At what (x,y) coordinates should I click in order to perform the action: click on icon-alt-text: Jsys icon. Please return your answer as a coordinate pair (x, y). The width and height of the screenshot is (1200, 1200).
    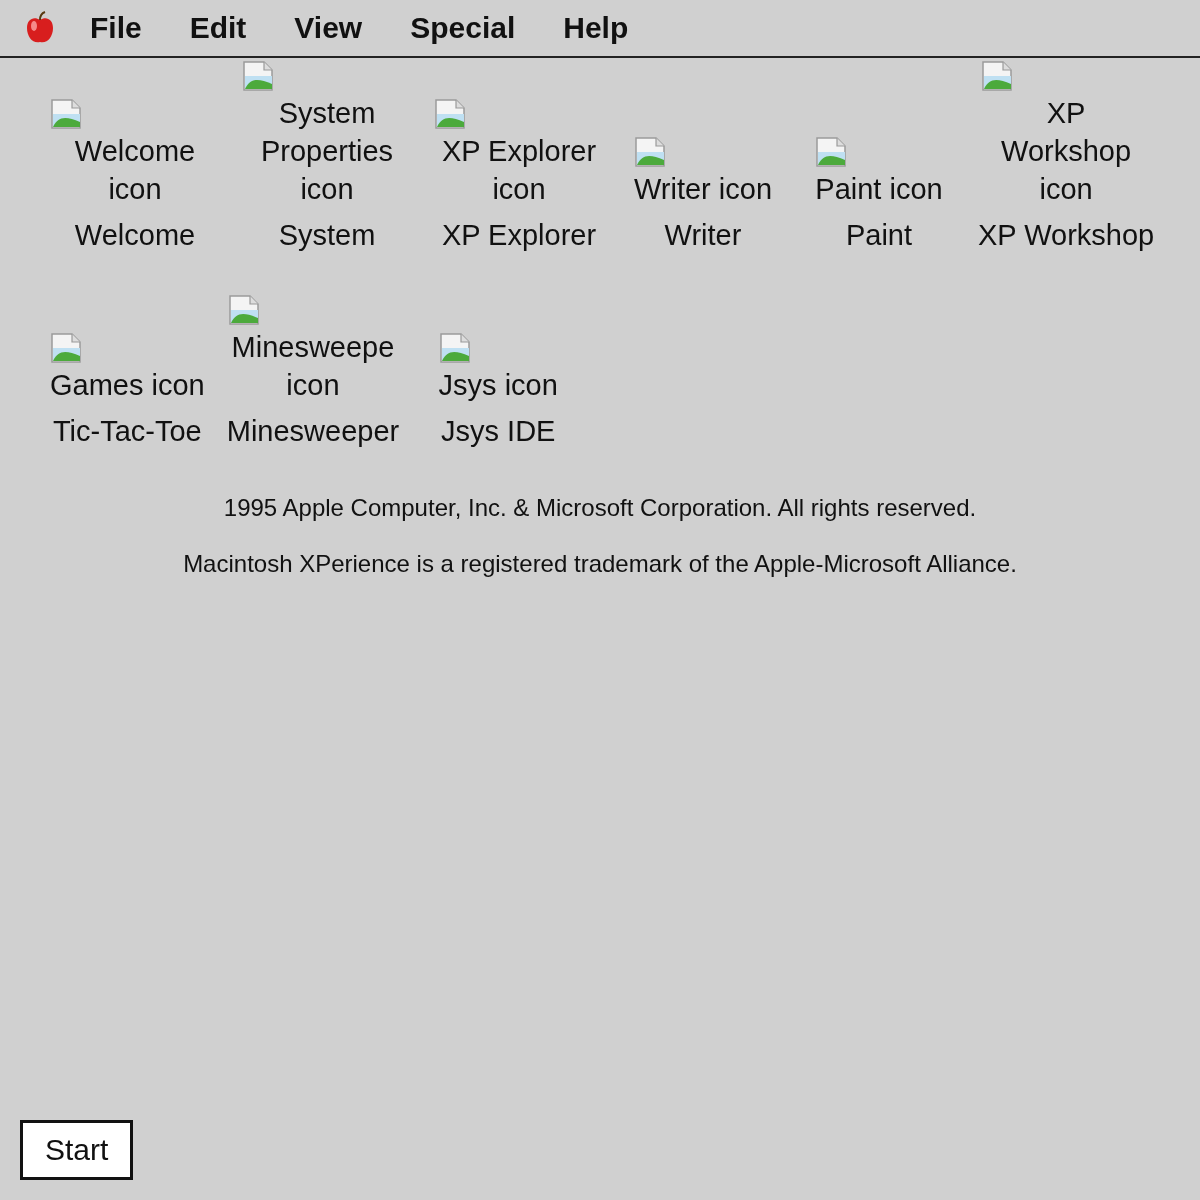
    Looking at the image, I should click on (498, 385).